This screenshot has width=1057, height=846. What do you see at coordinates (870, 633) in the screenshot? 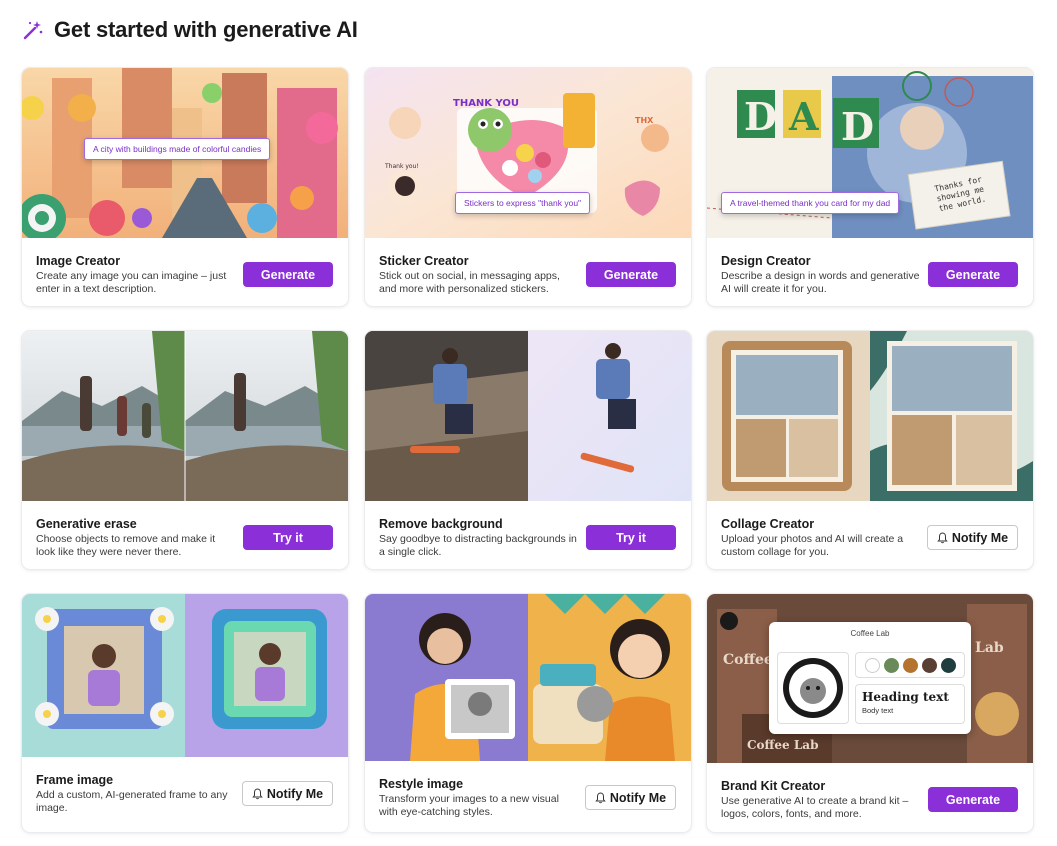
I see `brand-panel-title: Coffee Lab` at bounding box center [870, 633].